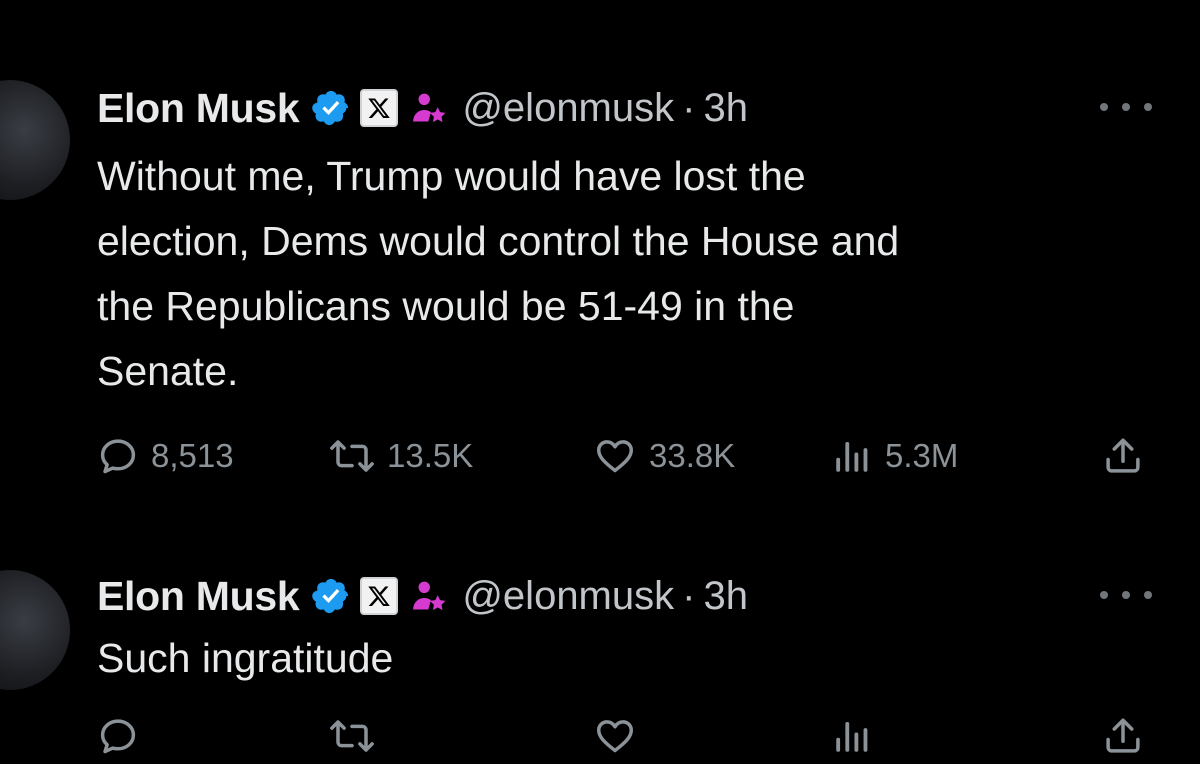  I want to click on views-button, so click(852, 736).